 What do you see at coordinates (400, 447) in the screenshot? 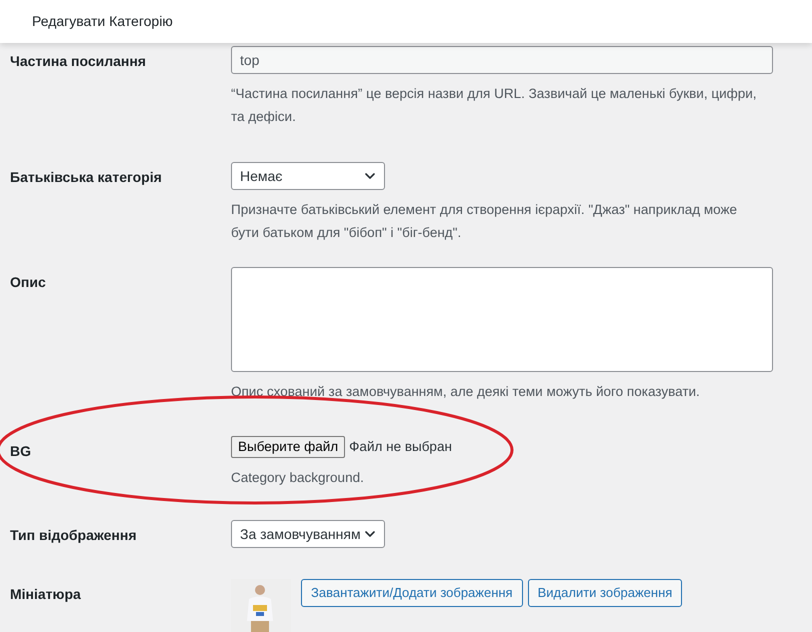
I see `file-status: Файл не выбран` at bounding box center [400, 447].